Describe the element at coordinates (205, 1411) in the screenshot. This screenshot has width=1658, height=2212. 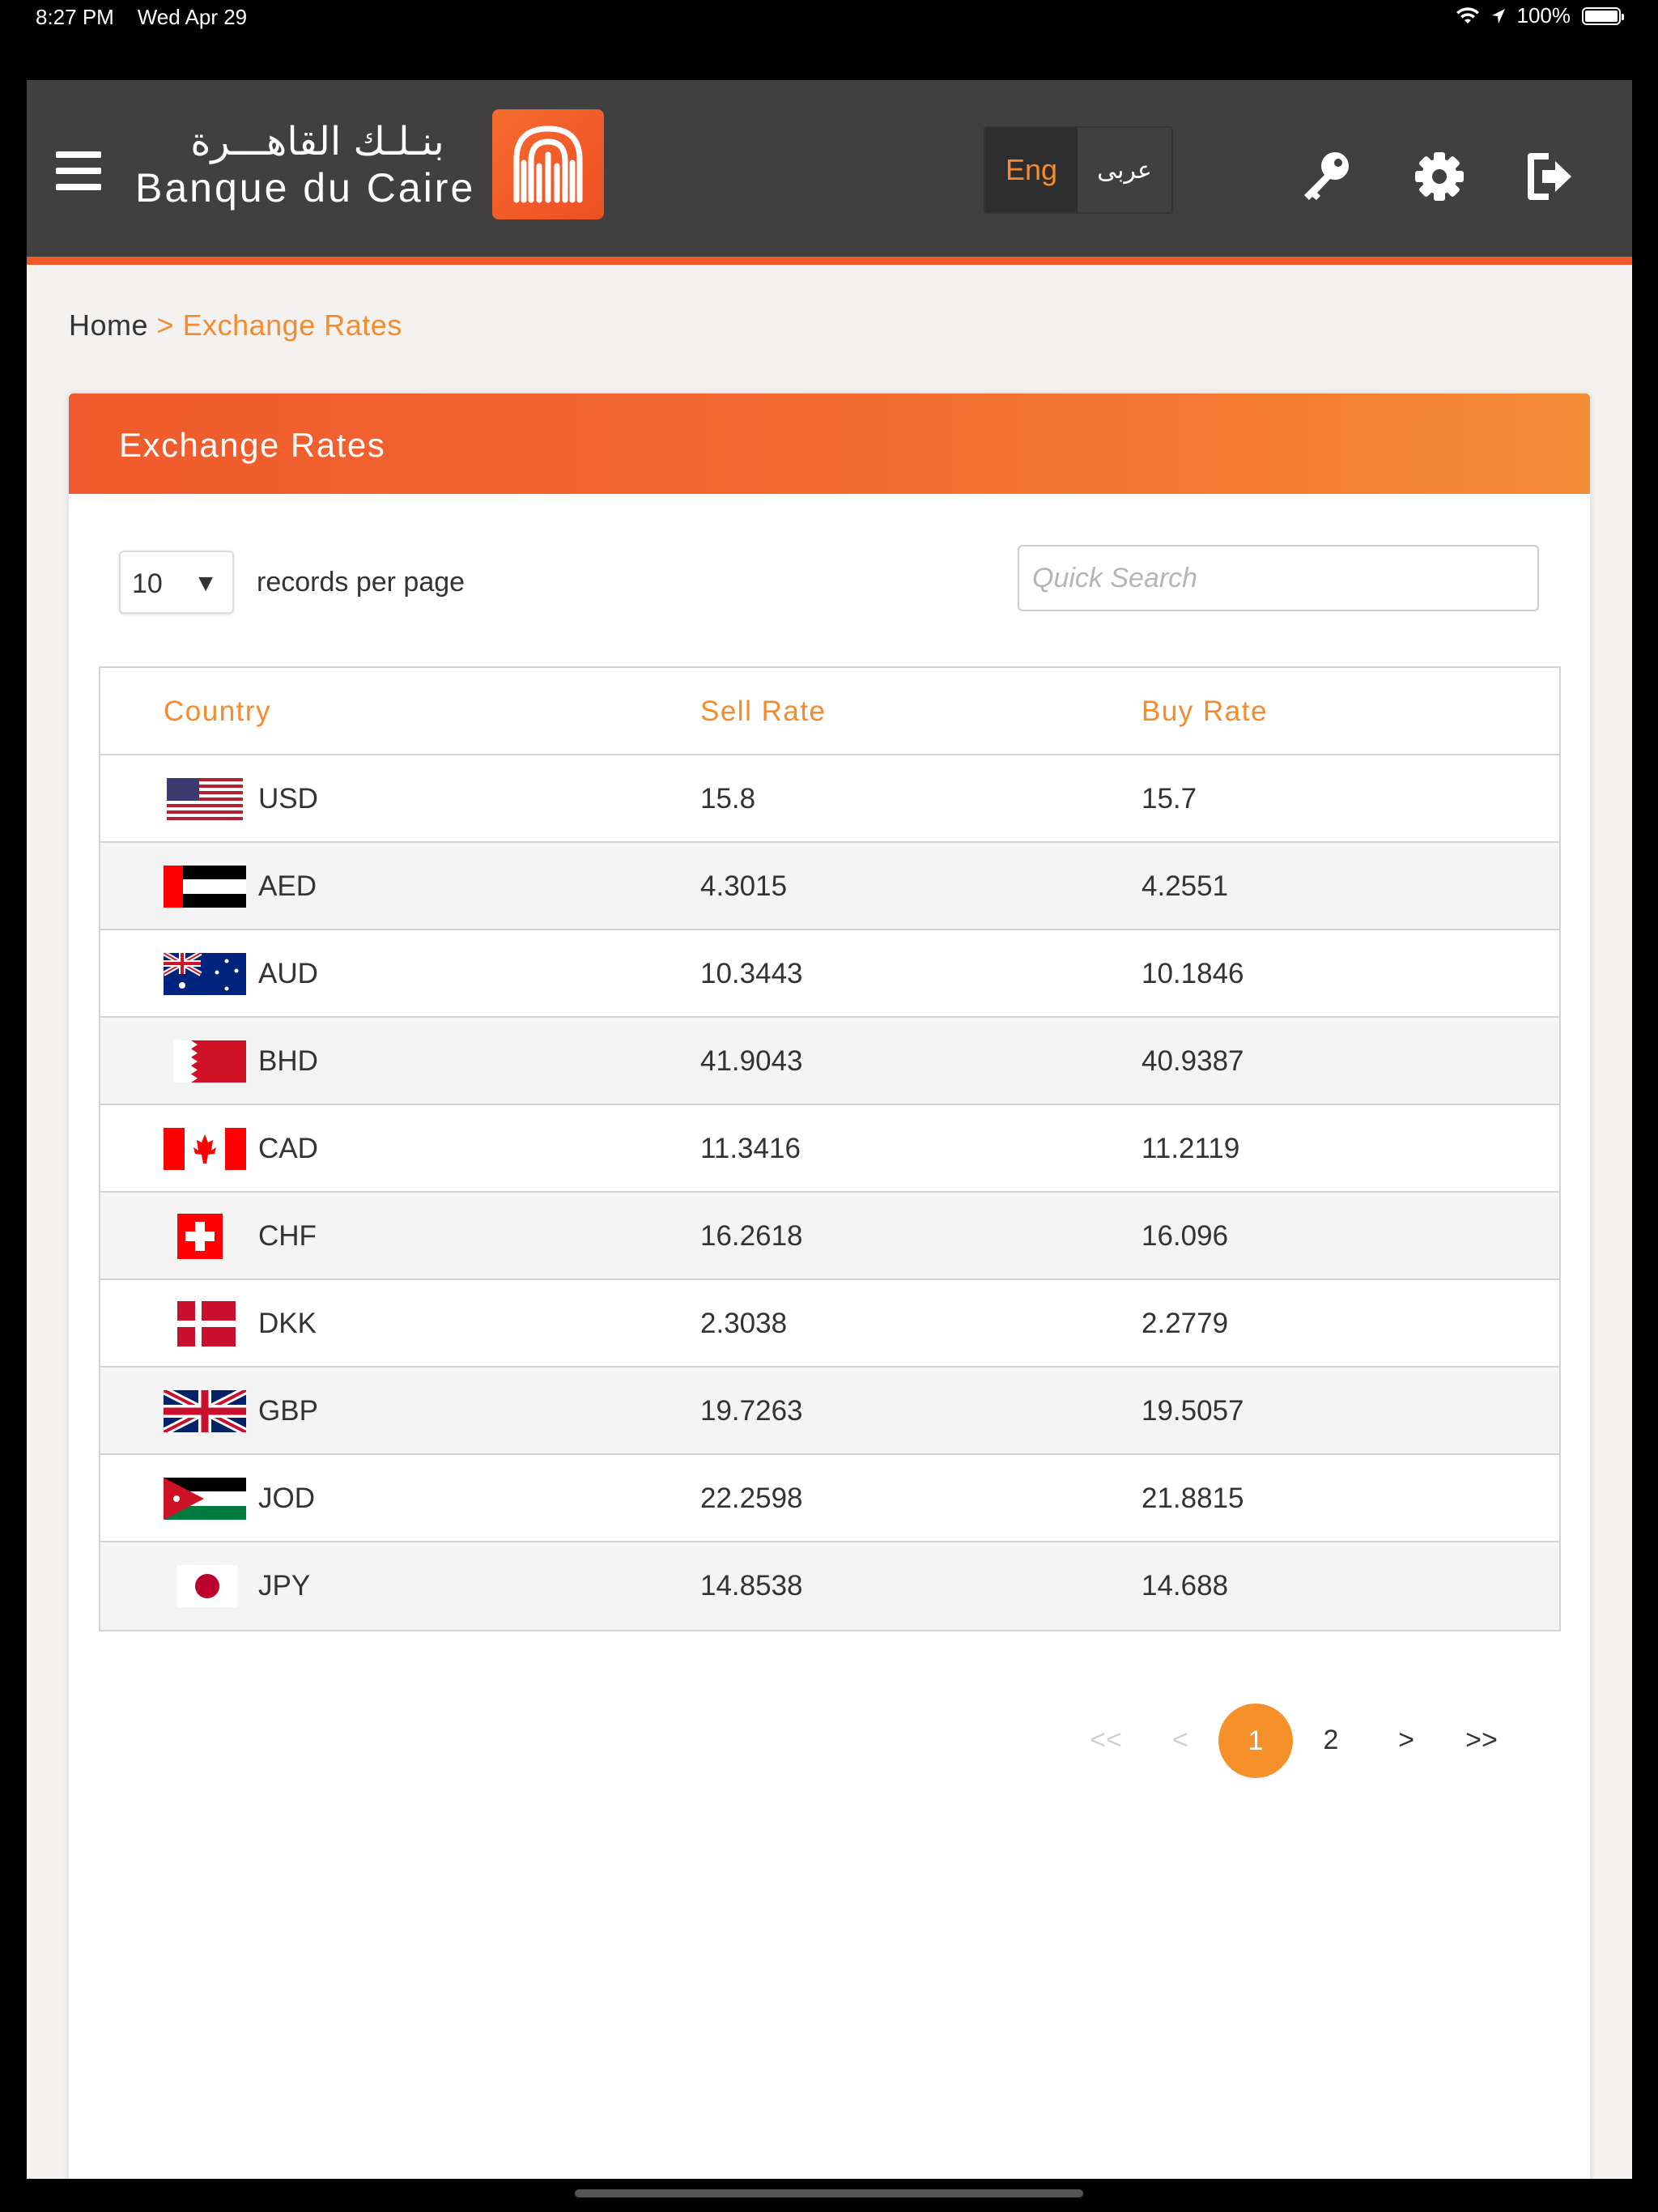
I see `uk-flag-icon` at that location.